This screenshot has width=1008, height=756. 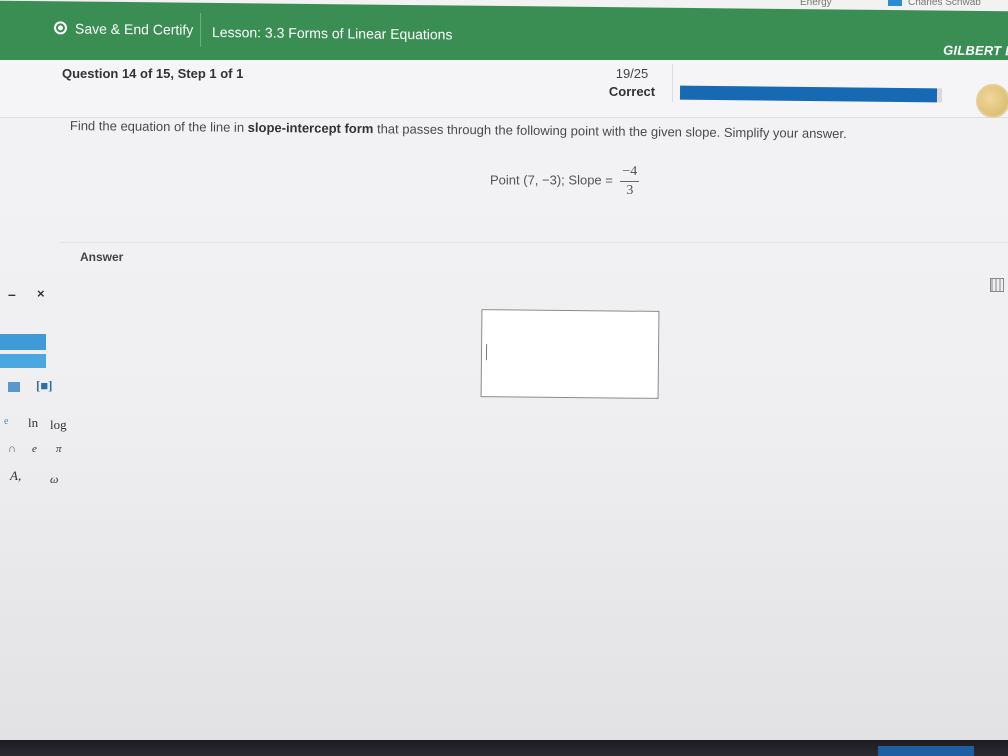 I want to click on user-name: GILBERT E, so click(x=975, y=51).